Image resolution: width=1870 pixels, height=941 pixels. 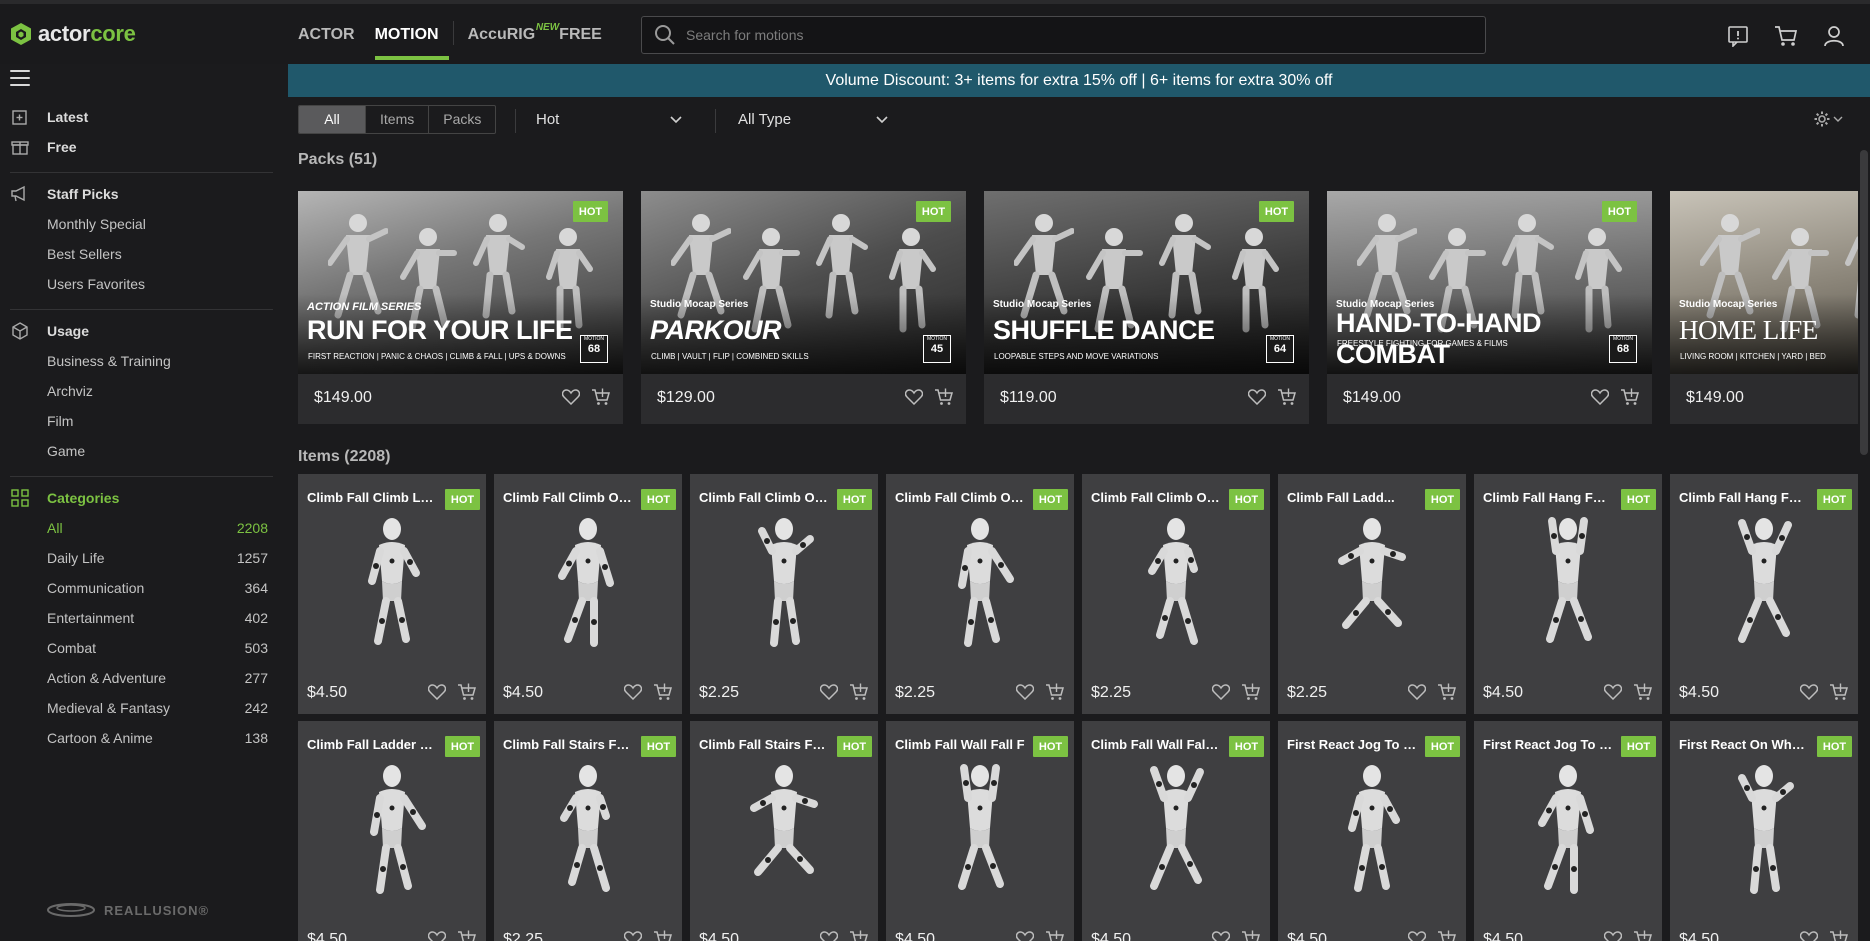 I want to click on sidebar-item-film: Film, so click(x=144, y=421).